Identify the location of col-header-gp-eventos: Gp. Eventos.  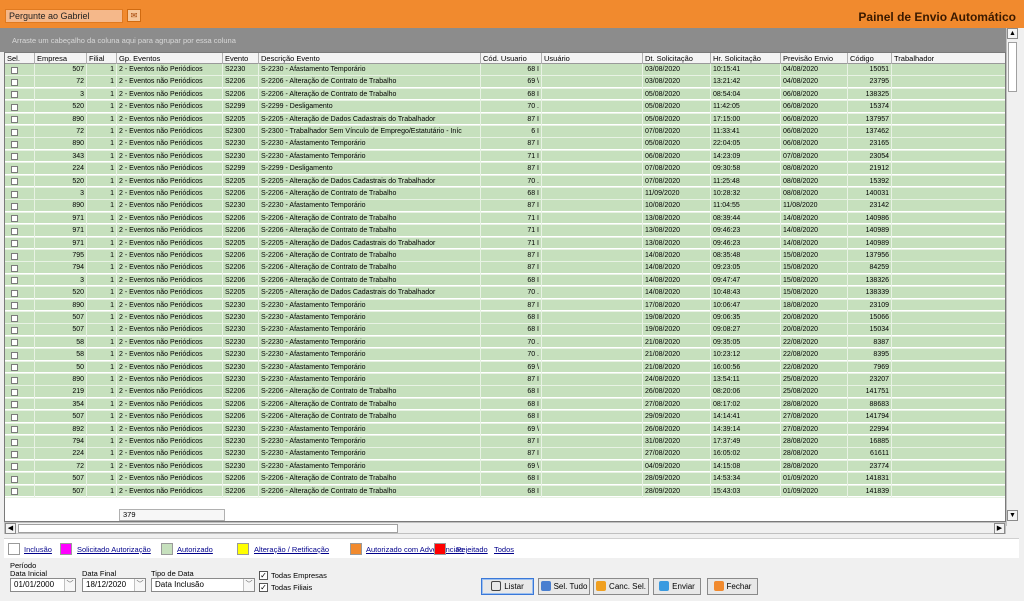
(170, 58).